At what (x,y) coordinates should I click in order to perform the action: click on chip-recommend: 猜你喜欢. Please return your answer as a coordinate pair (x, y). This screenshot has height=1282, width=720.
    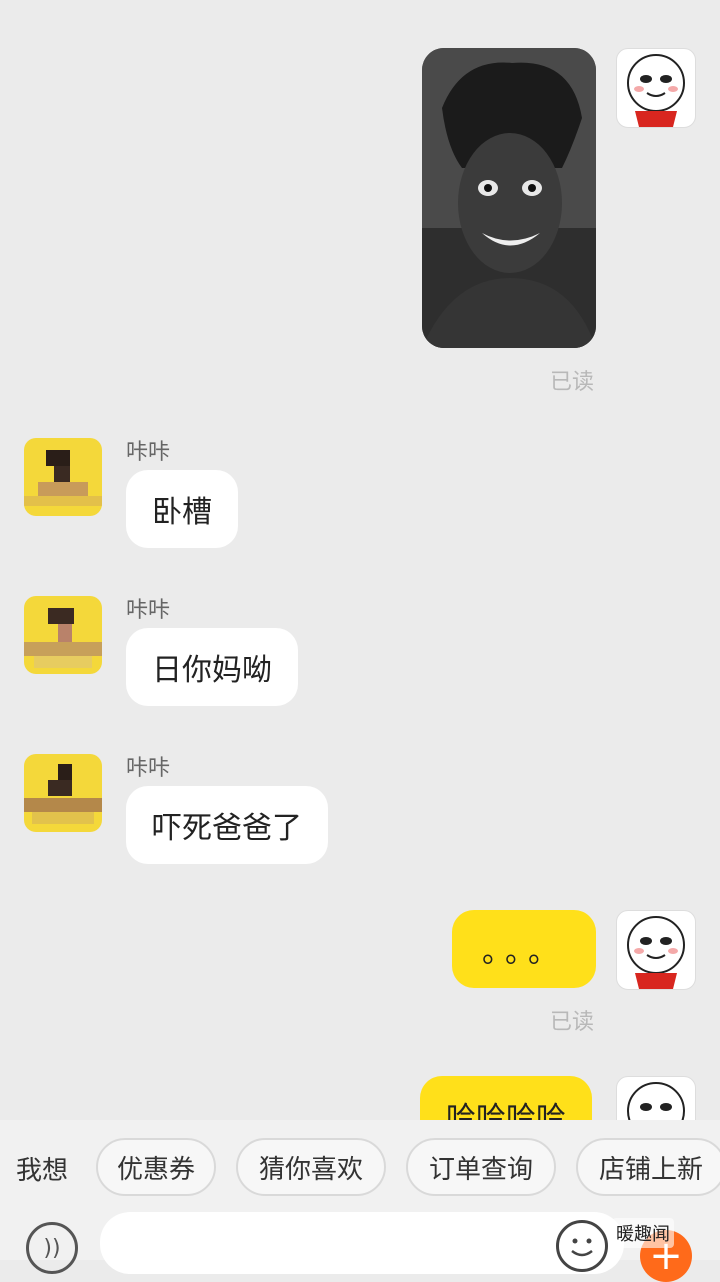
    Looking at the image, I should click on (311, 1167).